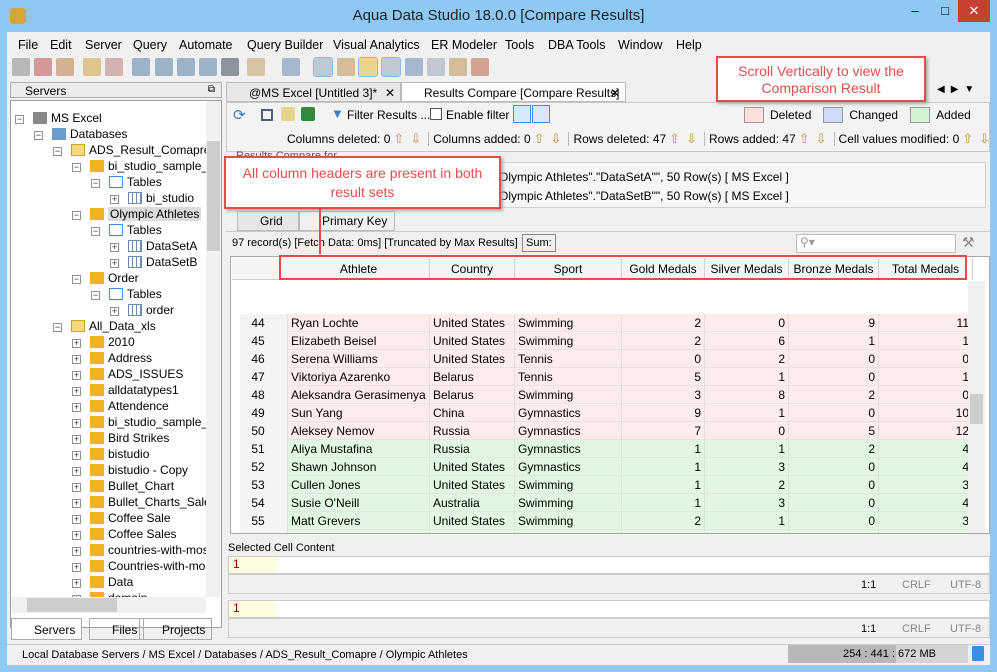 The height and width of the screenshot is (672, 997). What do you see at coordinates (967, 138) in the screenshot?
I see `previous-difference-icon: ⇧` at bounding box center [967, 138].